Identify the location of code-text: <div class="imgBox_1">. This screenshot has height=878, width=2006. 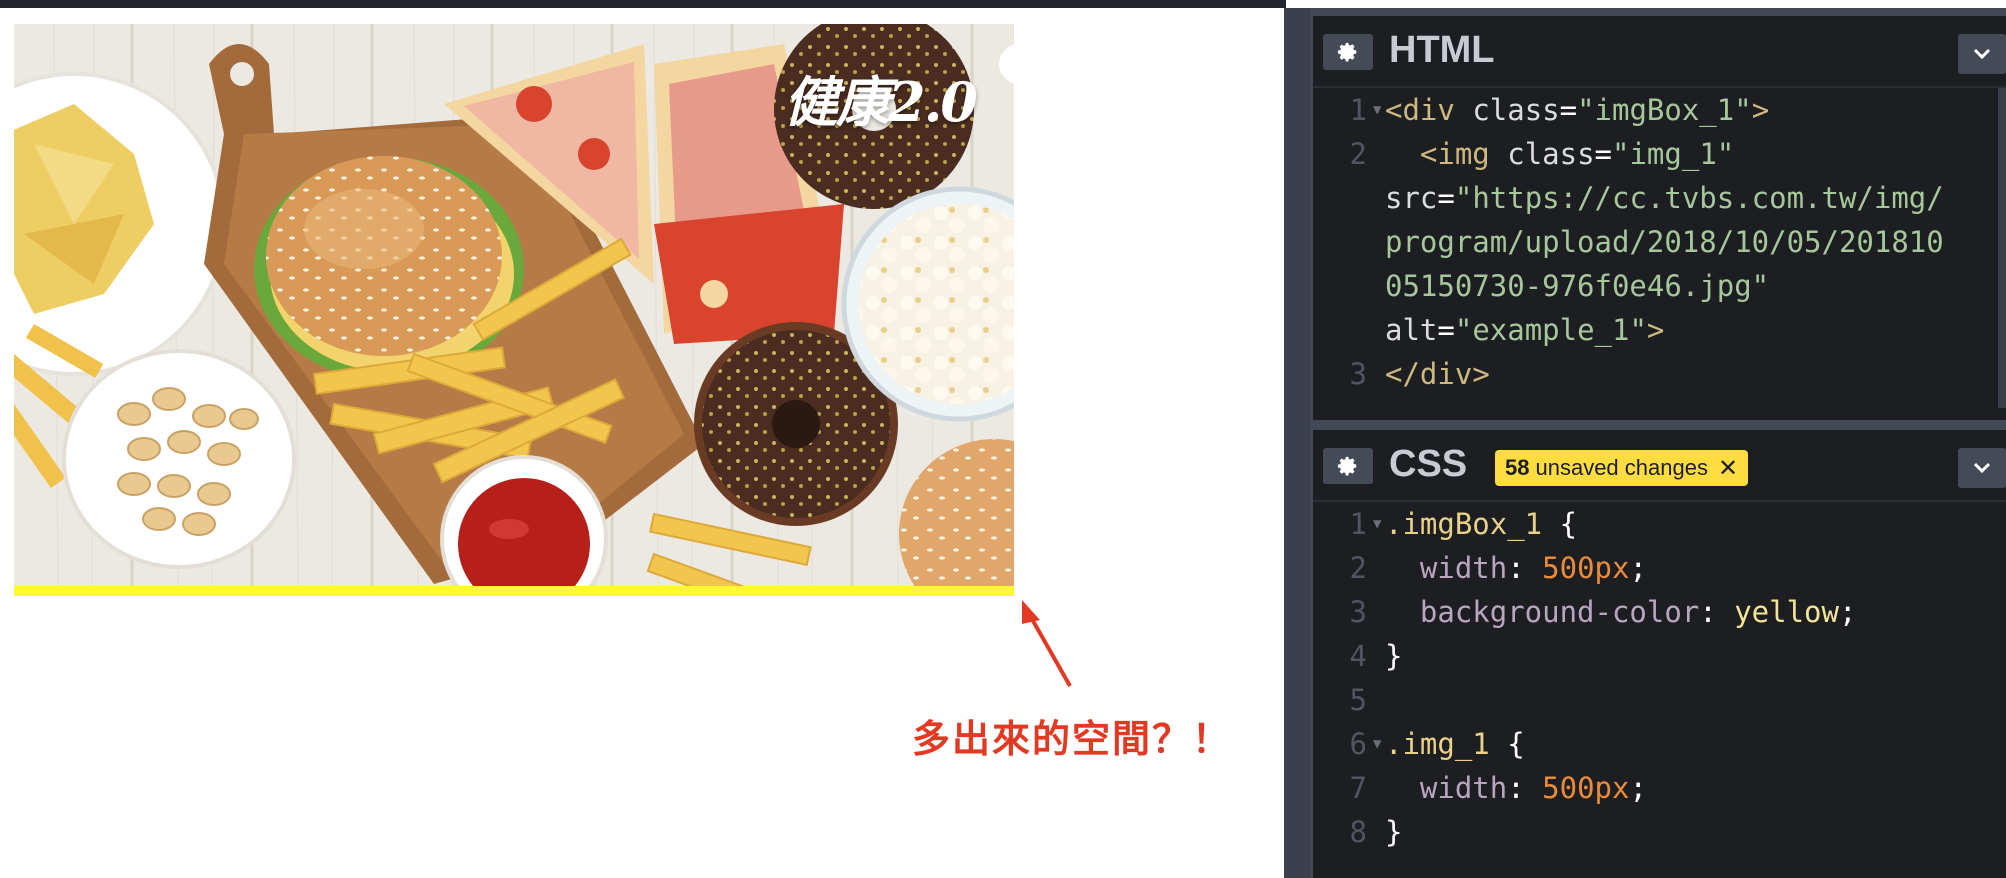
(1577, 110).